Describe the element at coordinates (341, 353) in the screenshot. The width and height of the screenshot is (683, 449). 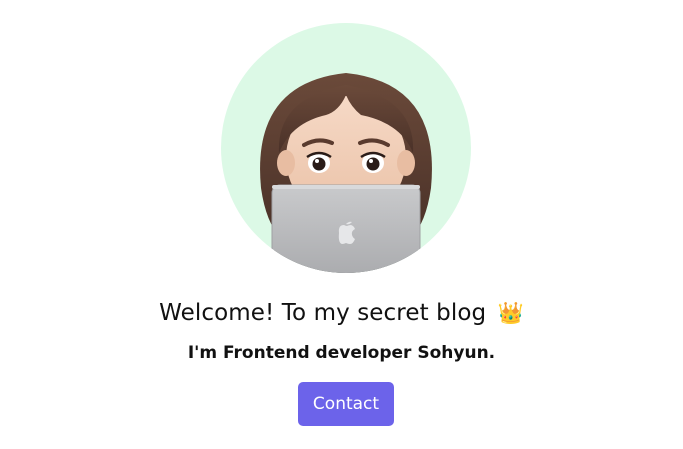
I see `subtitle: I'm Frontend developer Sohyun.` at that location.